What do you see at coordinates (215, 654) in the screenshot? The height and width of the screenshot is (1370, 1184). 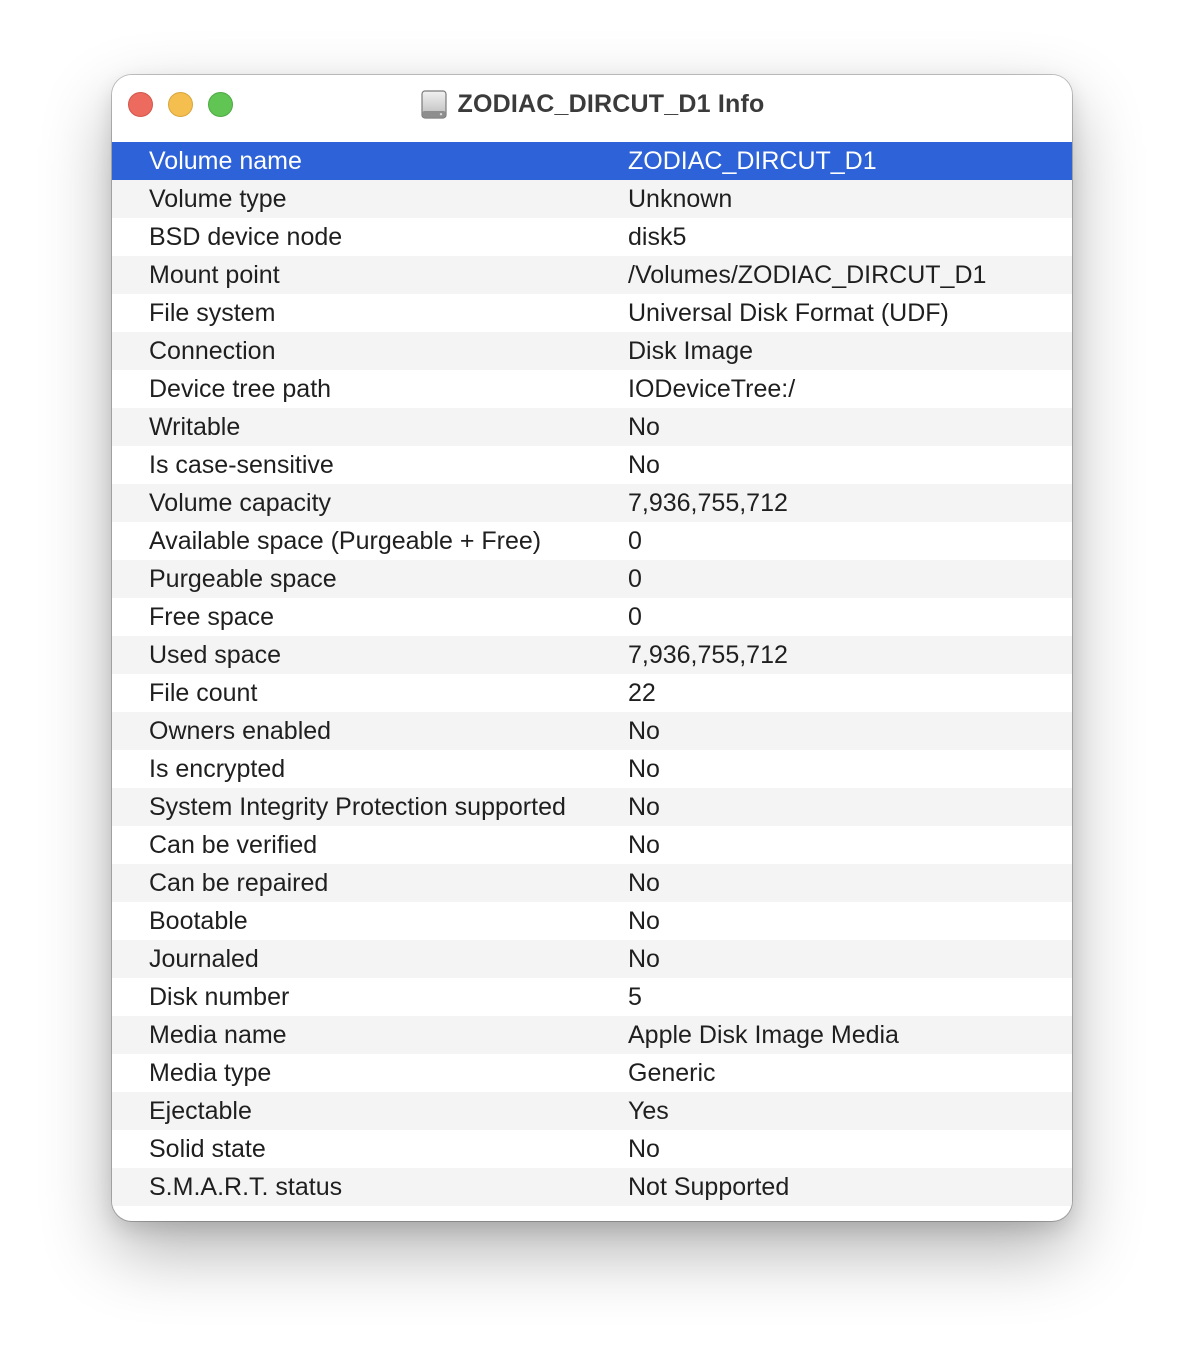 I see `row-key: Used space` at bounding box center [215, 654].